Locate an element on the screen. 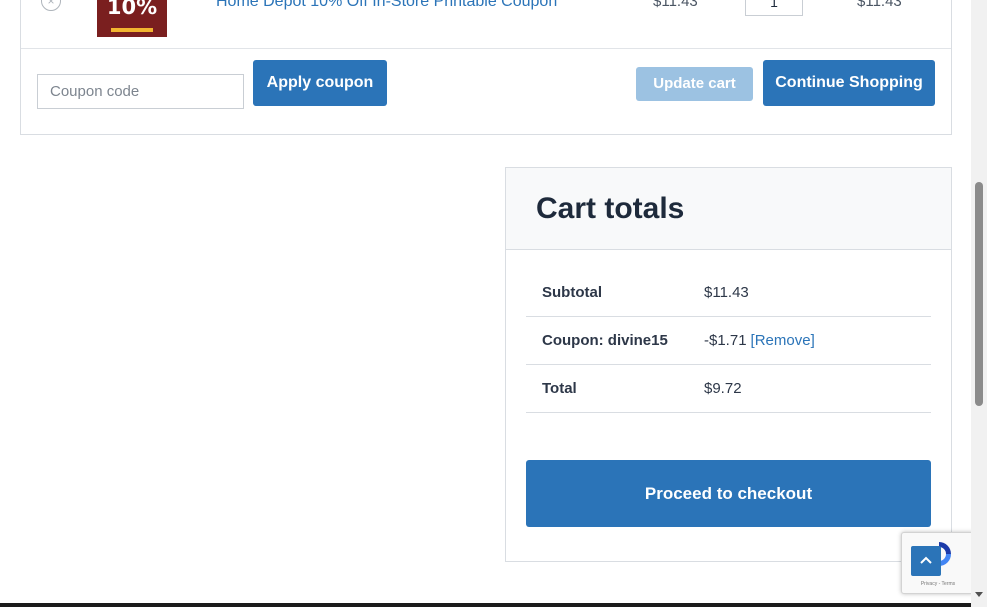 This screenshot has height=607, width=987. totals-value-group: -$1.71 [Remove] is located at coordinates (759, 340).